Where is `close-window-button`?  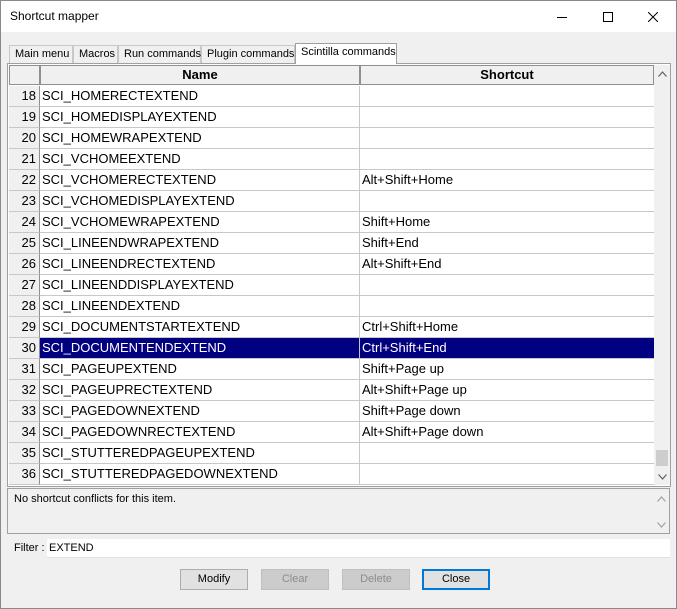 close-window-button is located at coordinates (653, 16).